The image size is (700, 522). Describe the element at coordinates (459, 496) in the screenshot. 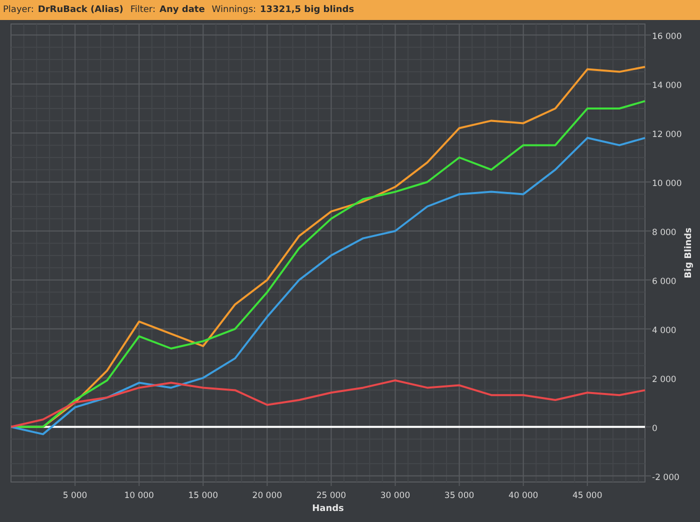

I see `x-tick-label: 35 000` at that location.